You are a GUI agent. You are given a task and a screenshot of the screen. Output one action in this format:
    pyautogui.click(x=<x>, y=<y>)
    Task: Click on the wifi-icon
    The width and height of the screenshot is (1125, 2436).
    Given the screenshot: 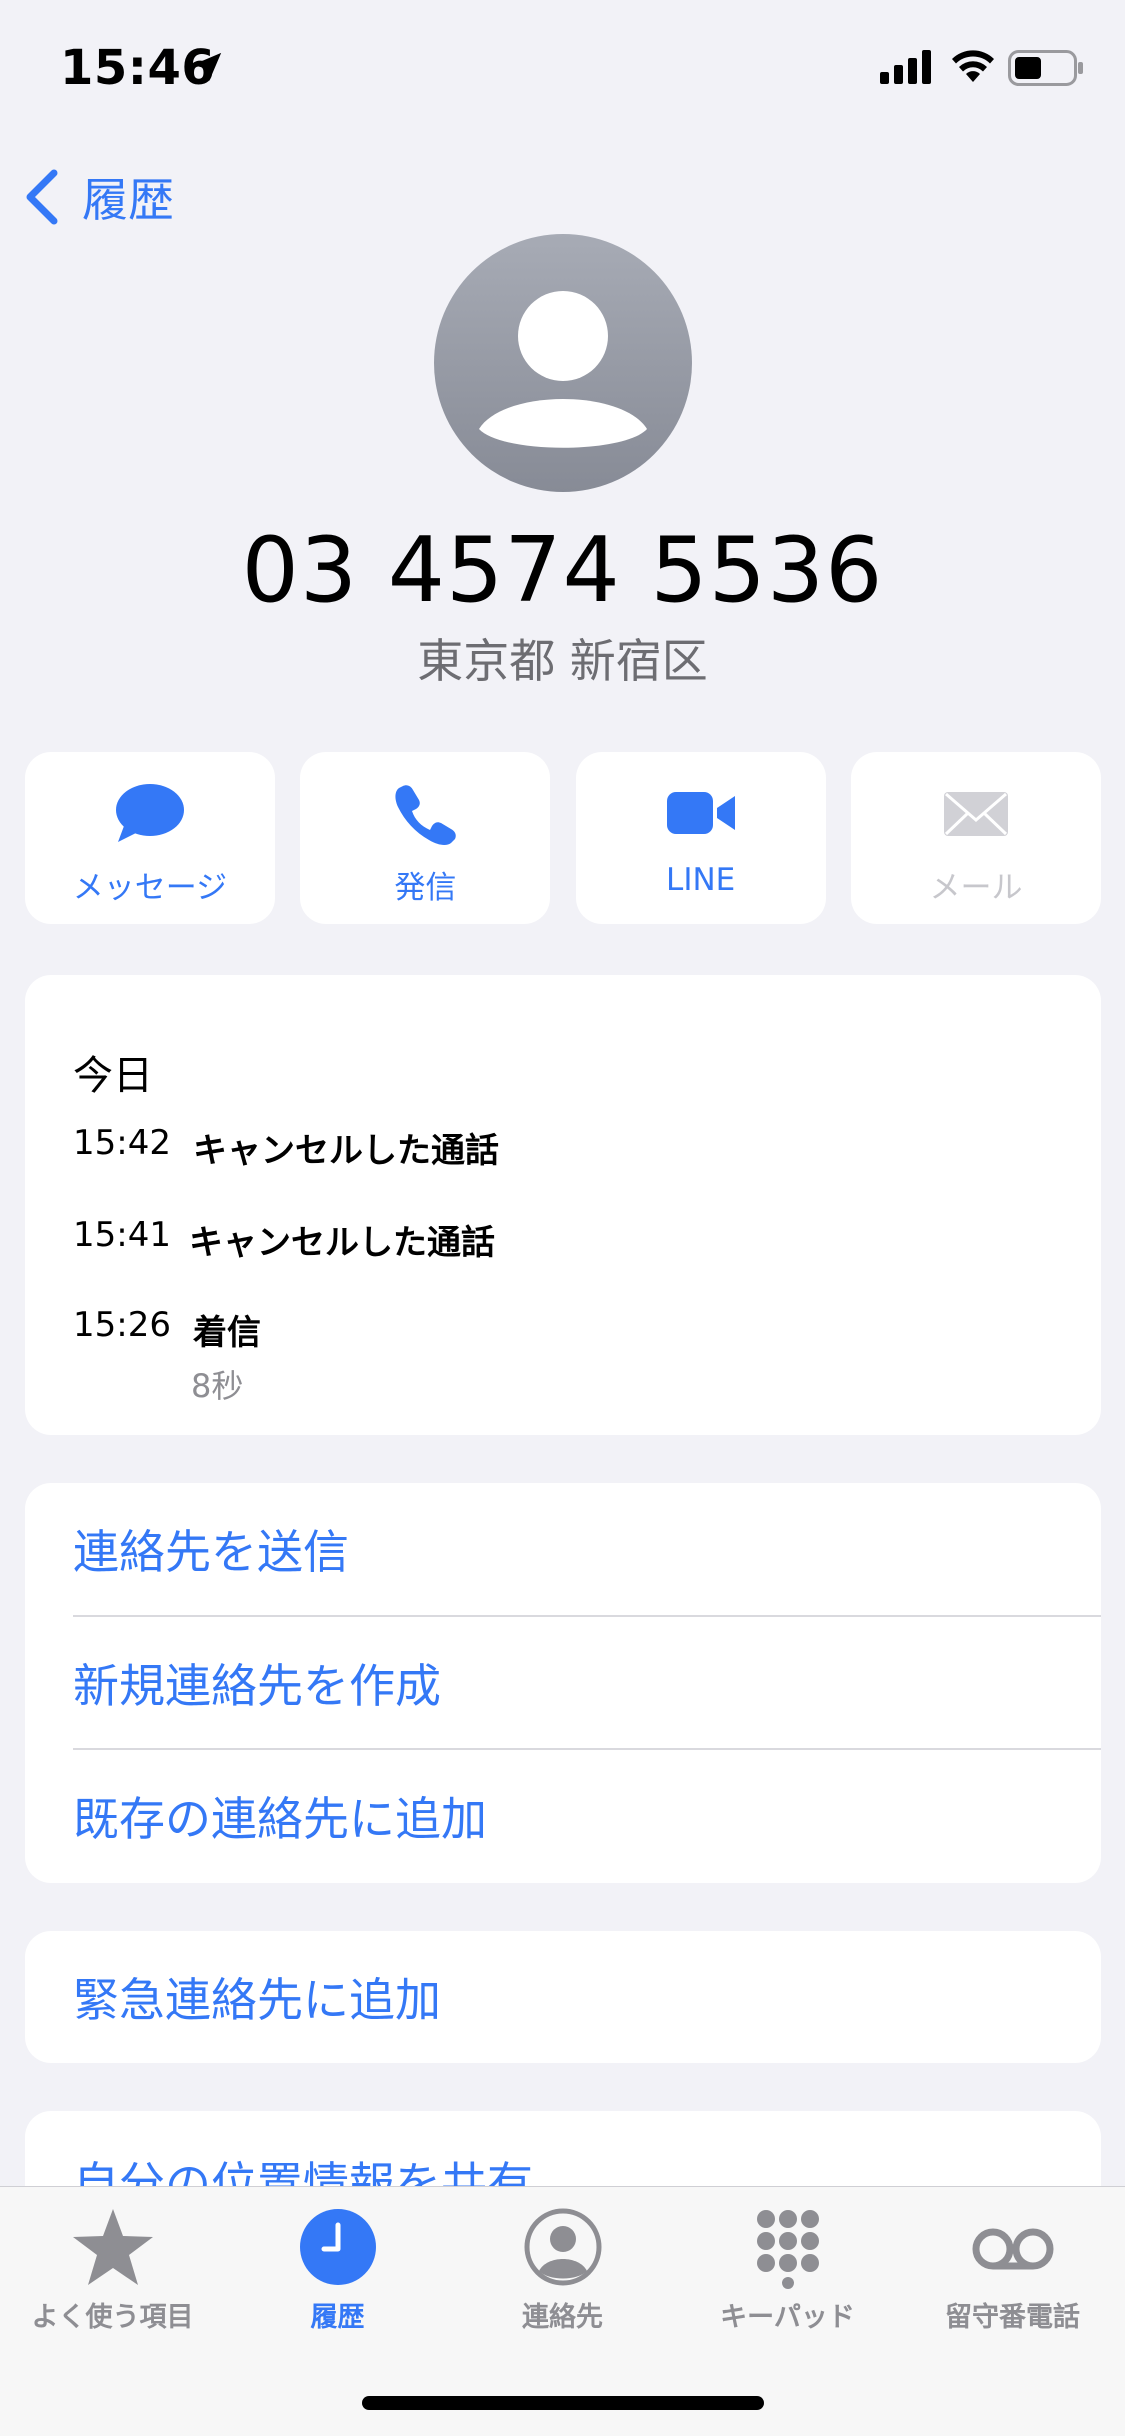 What is the action you would take?
    pyautogui.click(x=973, y=66)
    